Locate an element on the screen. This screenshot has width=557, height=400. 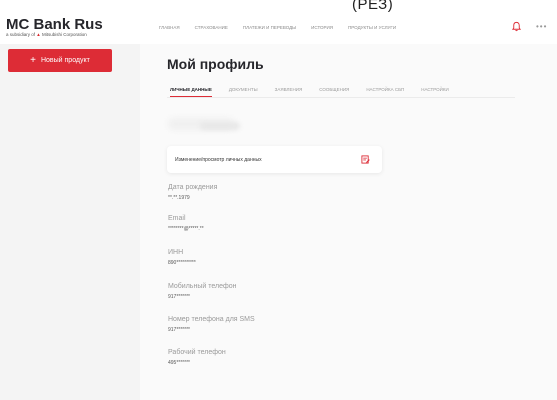
tab-applications: ЗАЯВЛЕНИЯ is located at coordinates (289, 92).